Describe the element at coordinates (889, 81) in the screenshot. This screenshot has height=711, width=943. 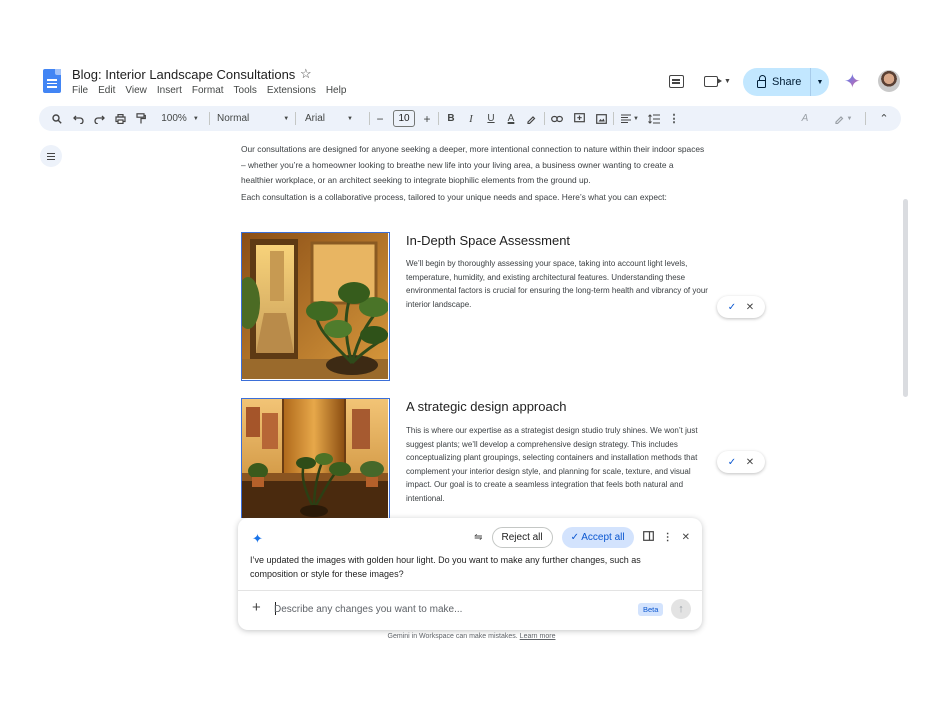
I see `avatar` at that location.